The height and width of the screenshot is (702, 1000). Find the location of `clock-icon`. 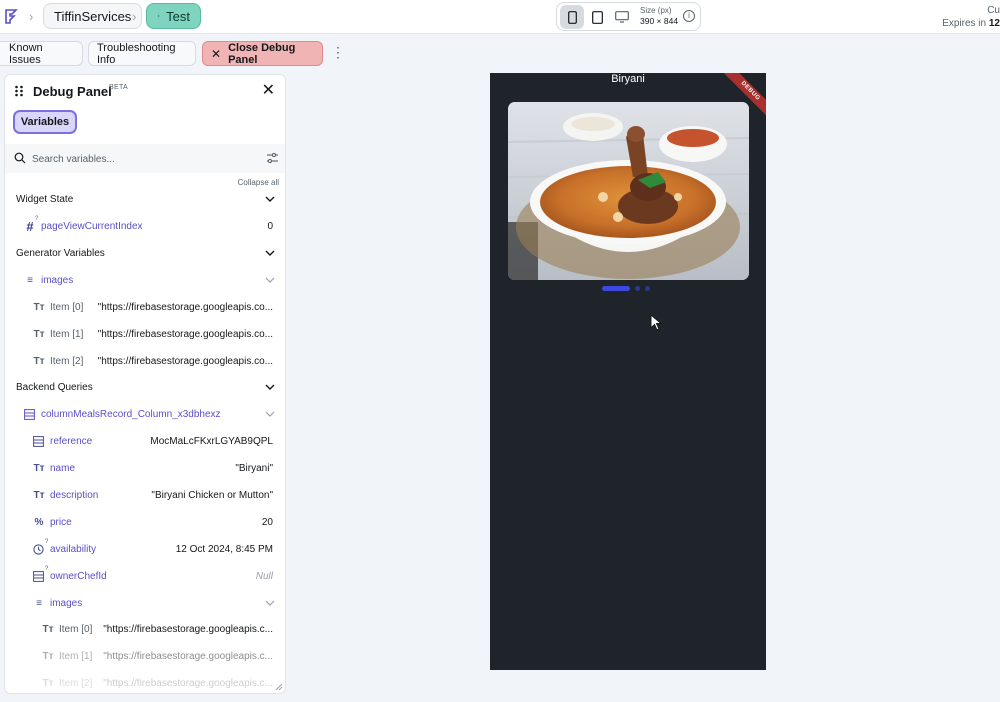

clock-icon is located at coordinates (38, 549).